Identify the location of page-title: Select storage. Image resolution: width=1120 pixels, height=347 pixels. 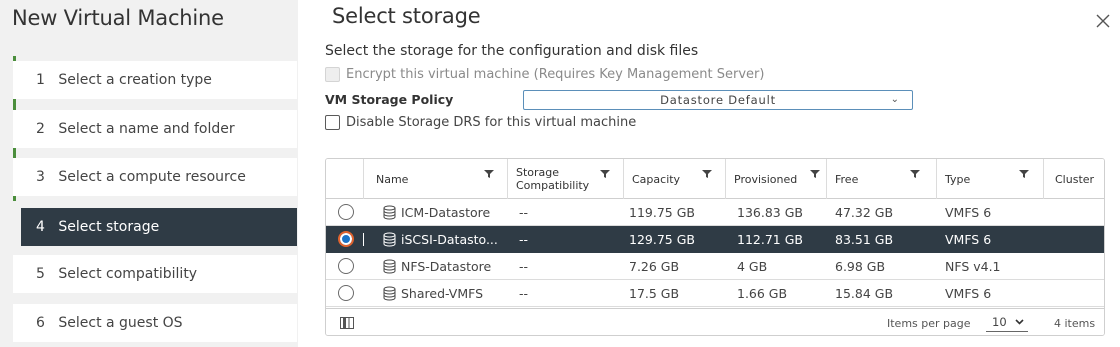
(406, 16).